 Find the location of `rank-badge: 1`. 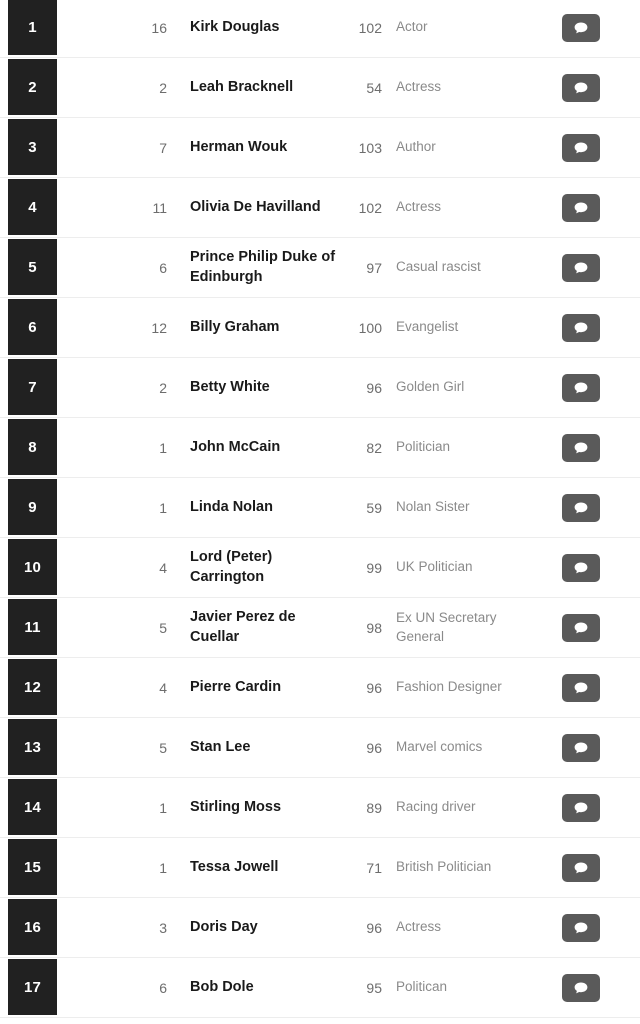

rank-badge: 1 is located at coordinates (32, 27).